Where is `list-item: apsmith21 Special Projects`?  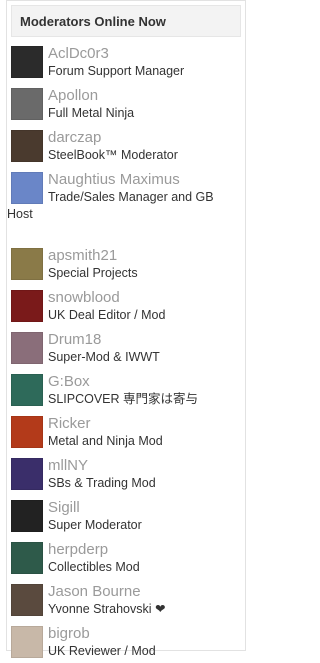 list-item: apsmith21 Special Projects is located at coordinates (126, 264).